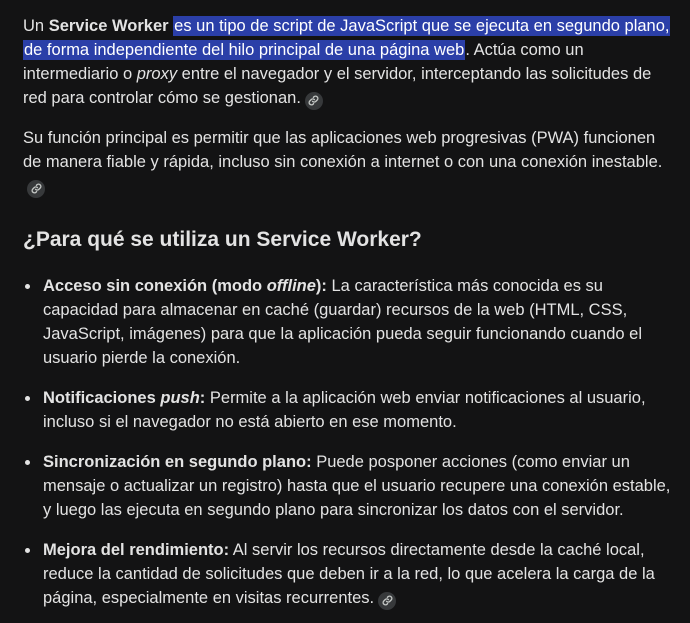 The image size is (690, 623). Describe the element at coordinates (124, 398) in the screenshot. I see `item-title: Notificaciones push:` at that location.